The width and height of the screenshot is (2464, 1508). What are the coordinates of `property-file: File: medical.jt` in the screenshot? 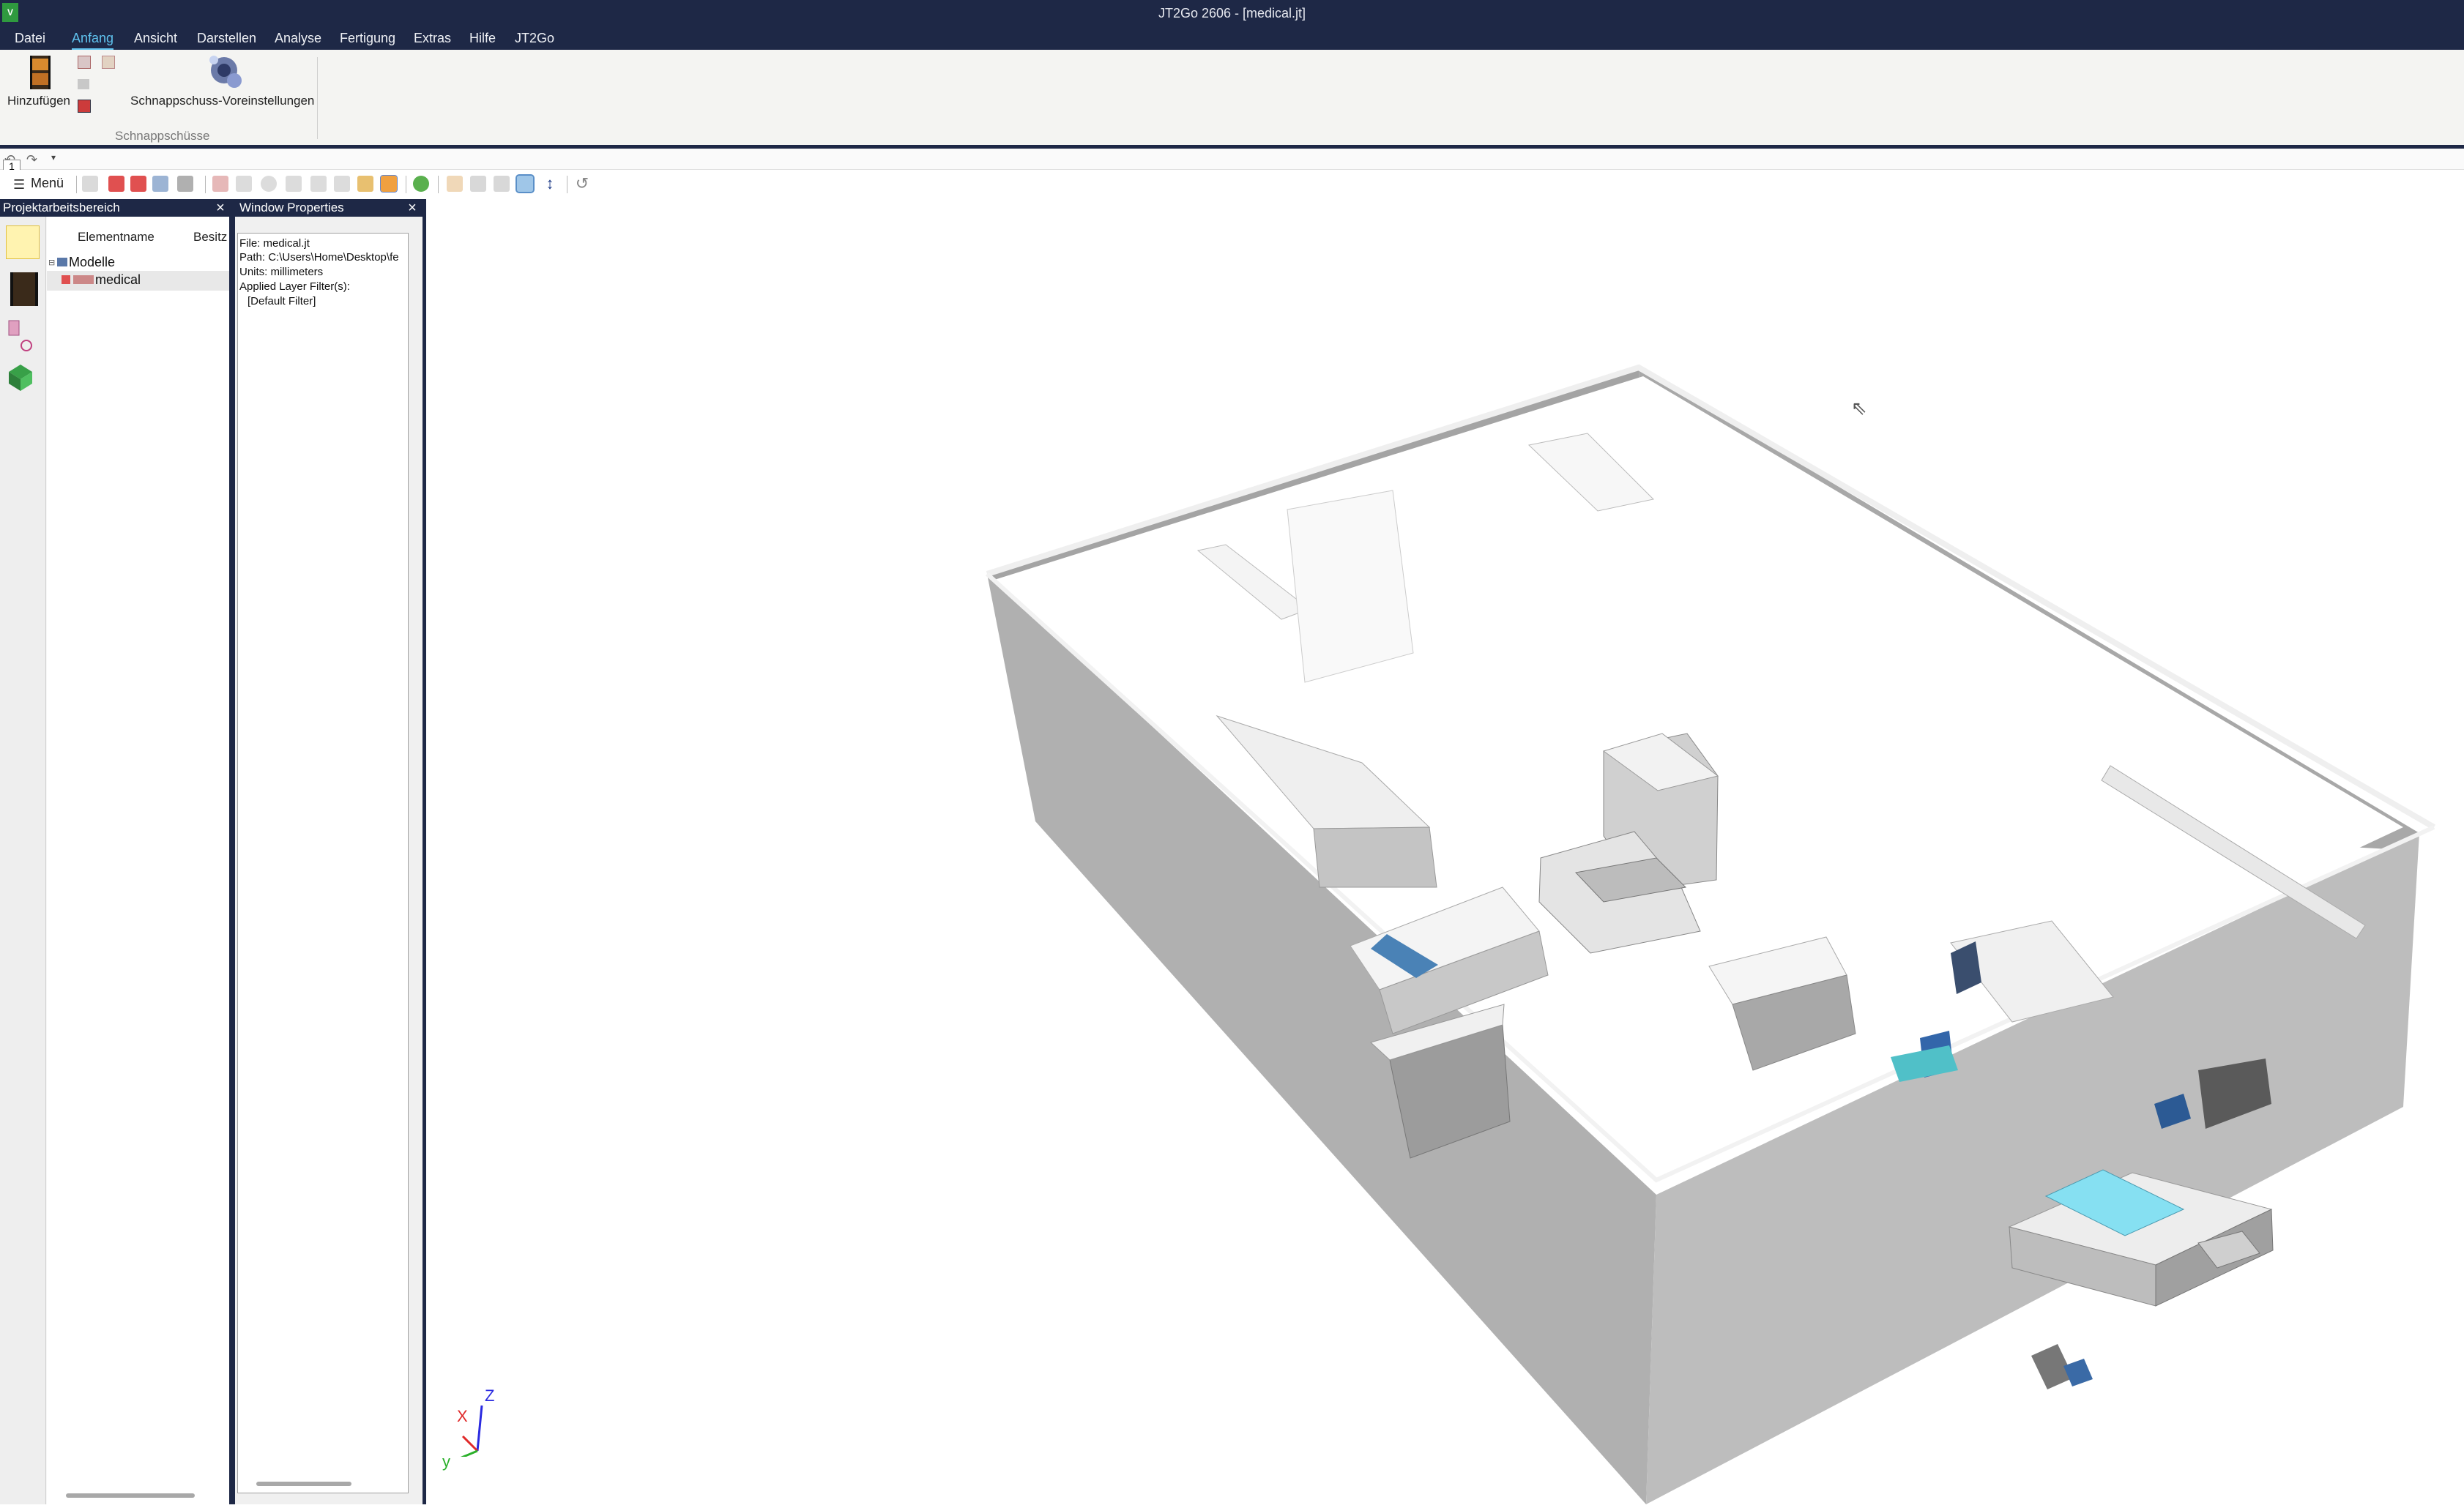 It's located at (274, 243).